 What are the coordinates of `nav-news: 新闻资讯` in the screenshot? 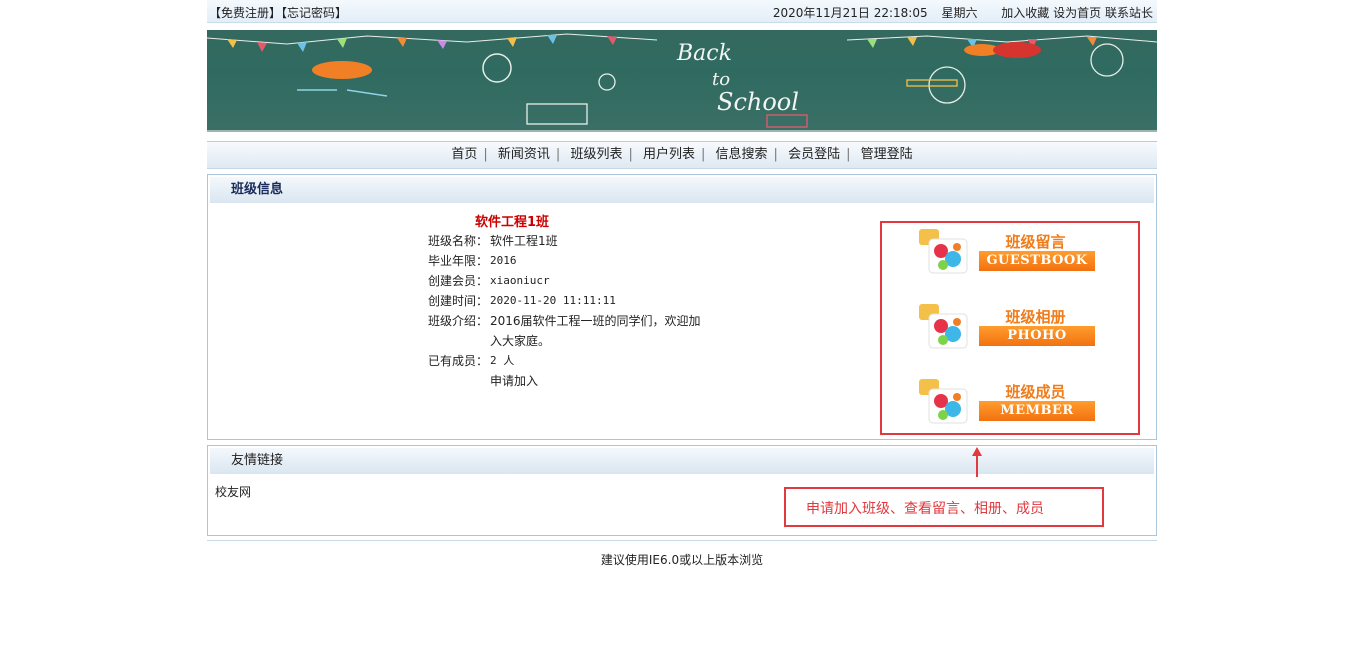 It's located at (524, 154).